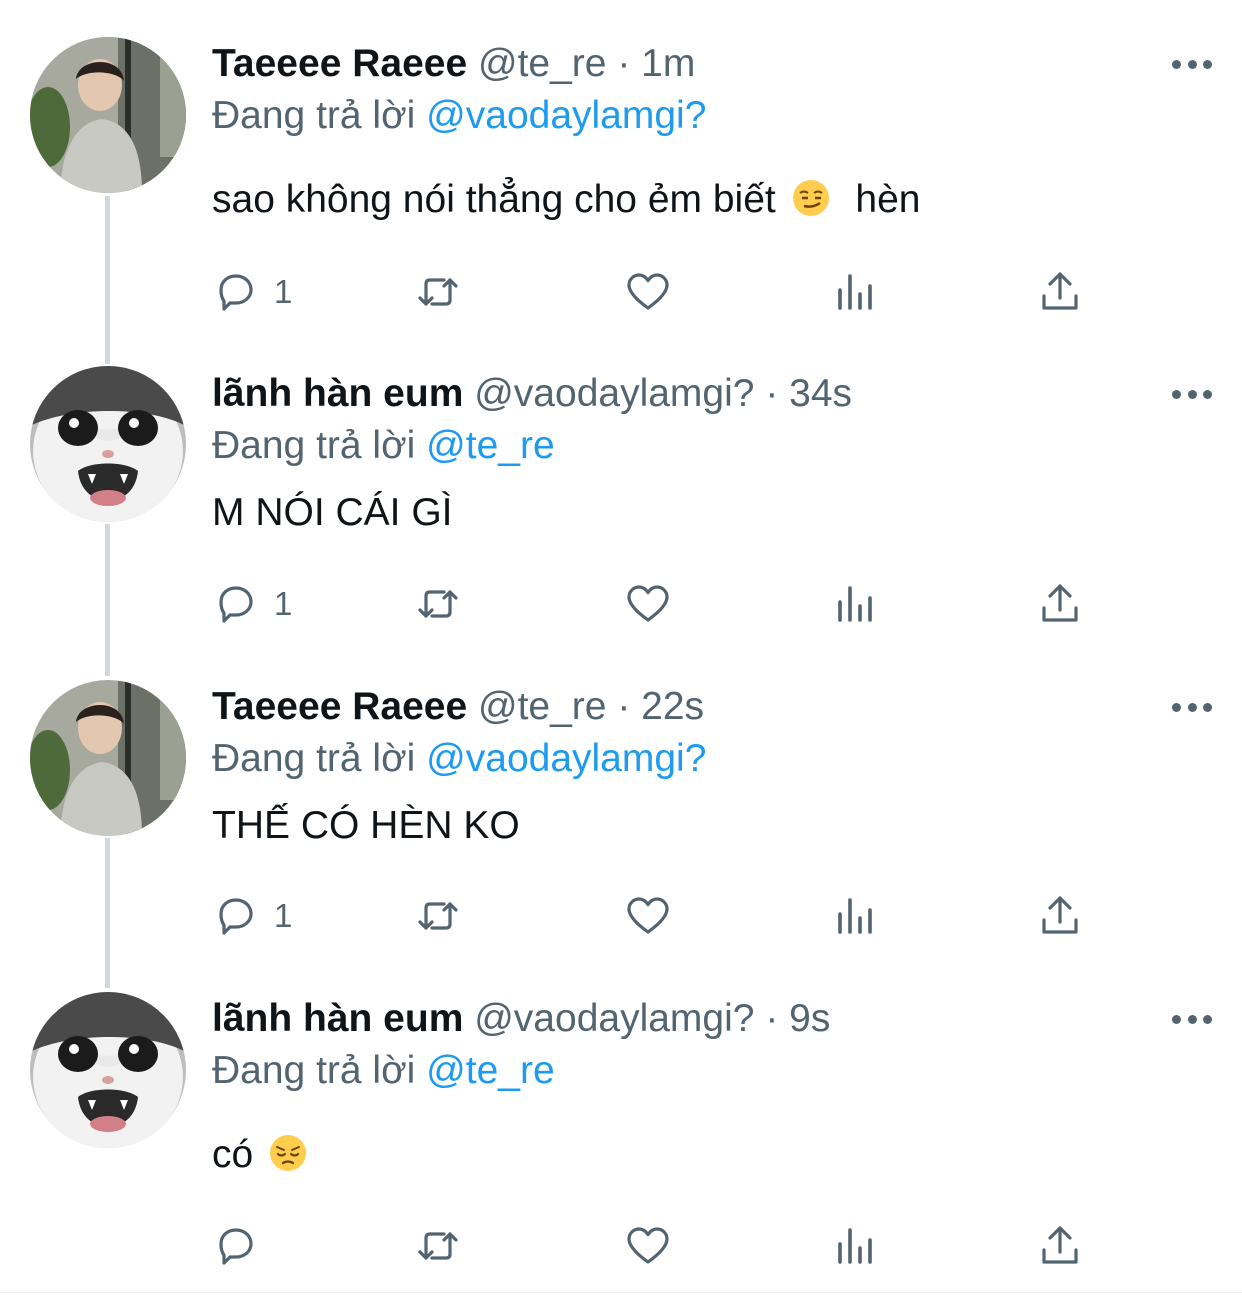 The image size is (1242, 1296). I want to click on tweet-text: có, so click(707, 1155).